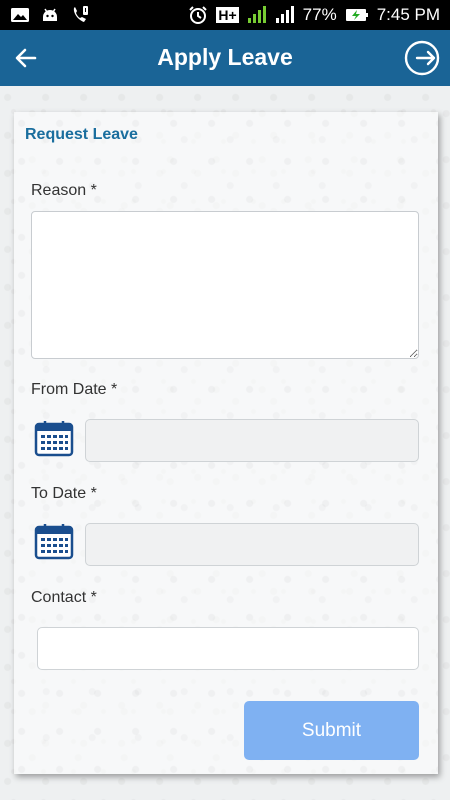 This screenshot has width=450, height=800. I want to click on from-date-label: From Date *, so click(74, 389).